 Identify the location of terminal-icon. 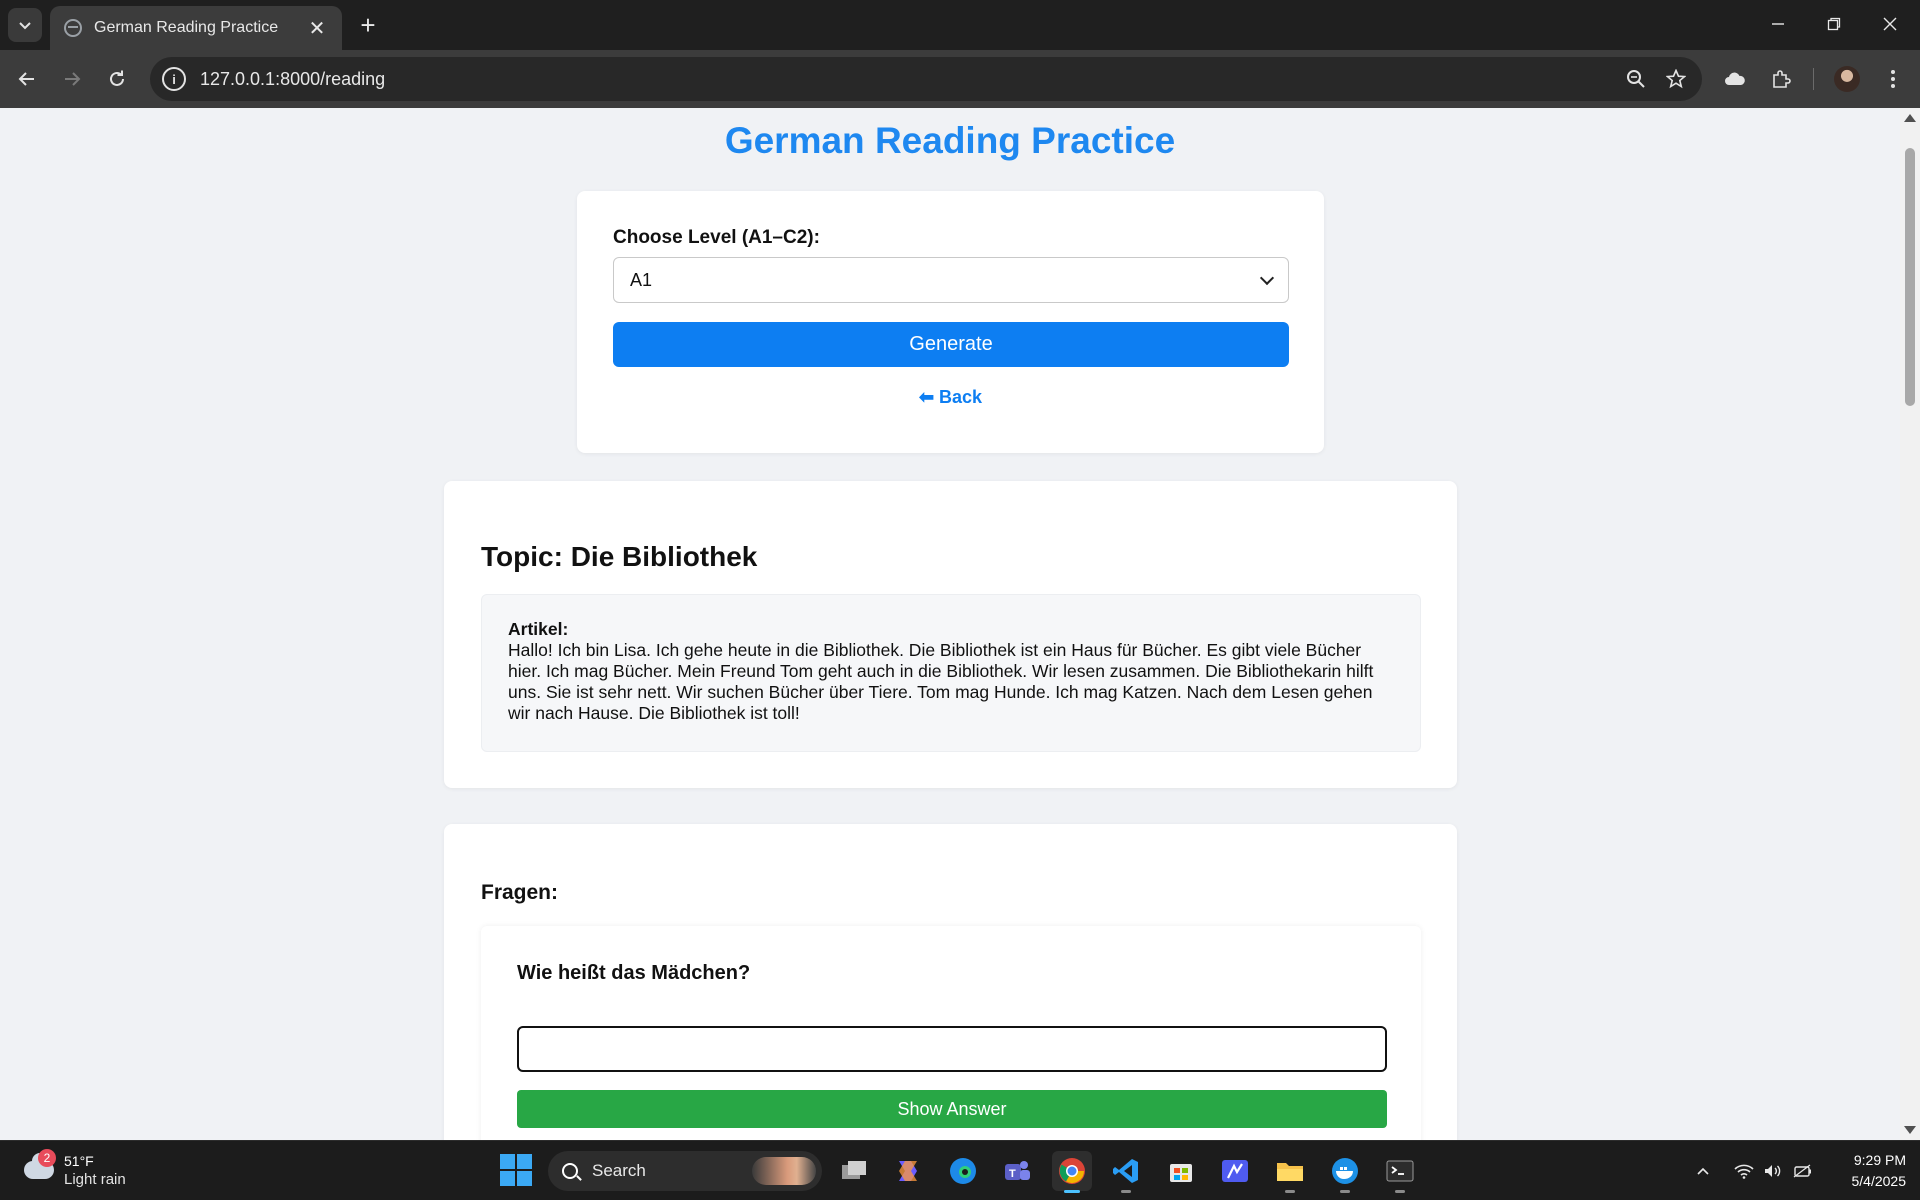
(1400, 1171).